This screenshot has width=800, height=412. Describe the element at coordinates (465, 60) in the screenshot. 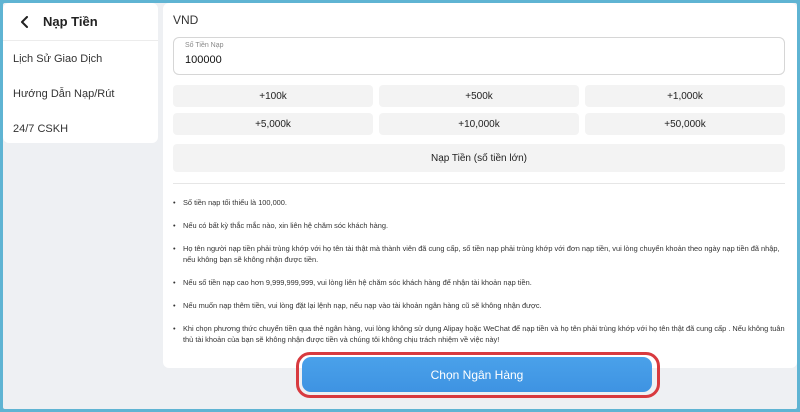

I see `amount-input` at that location.